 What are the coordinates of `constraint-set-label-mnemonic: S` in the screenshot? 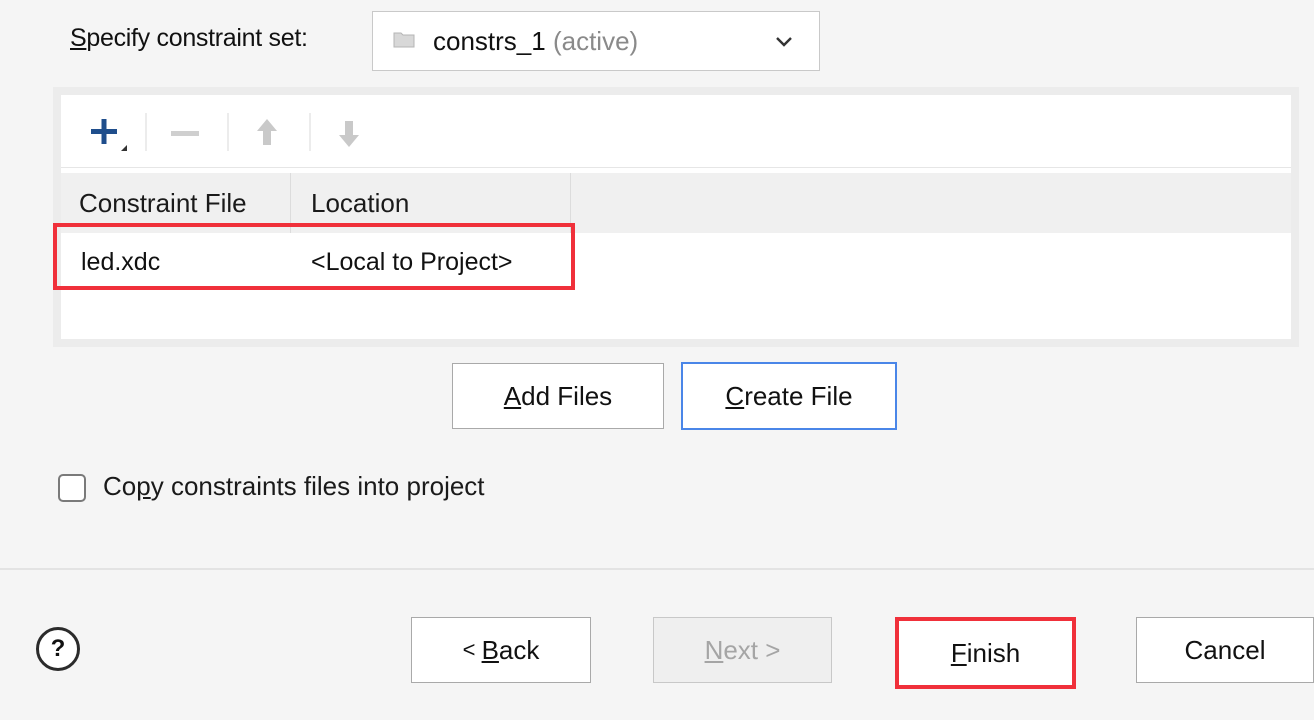 It's located at (78, 38).